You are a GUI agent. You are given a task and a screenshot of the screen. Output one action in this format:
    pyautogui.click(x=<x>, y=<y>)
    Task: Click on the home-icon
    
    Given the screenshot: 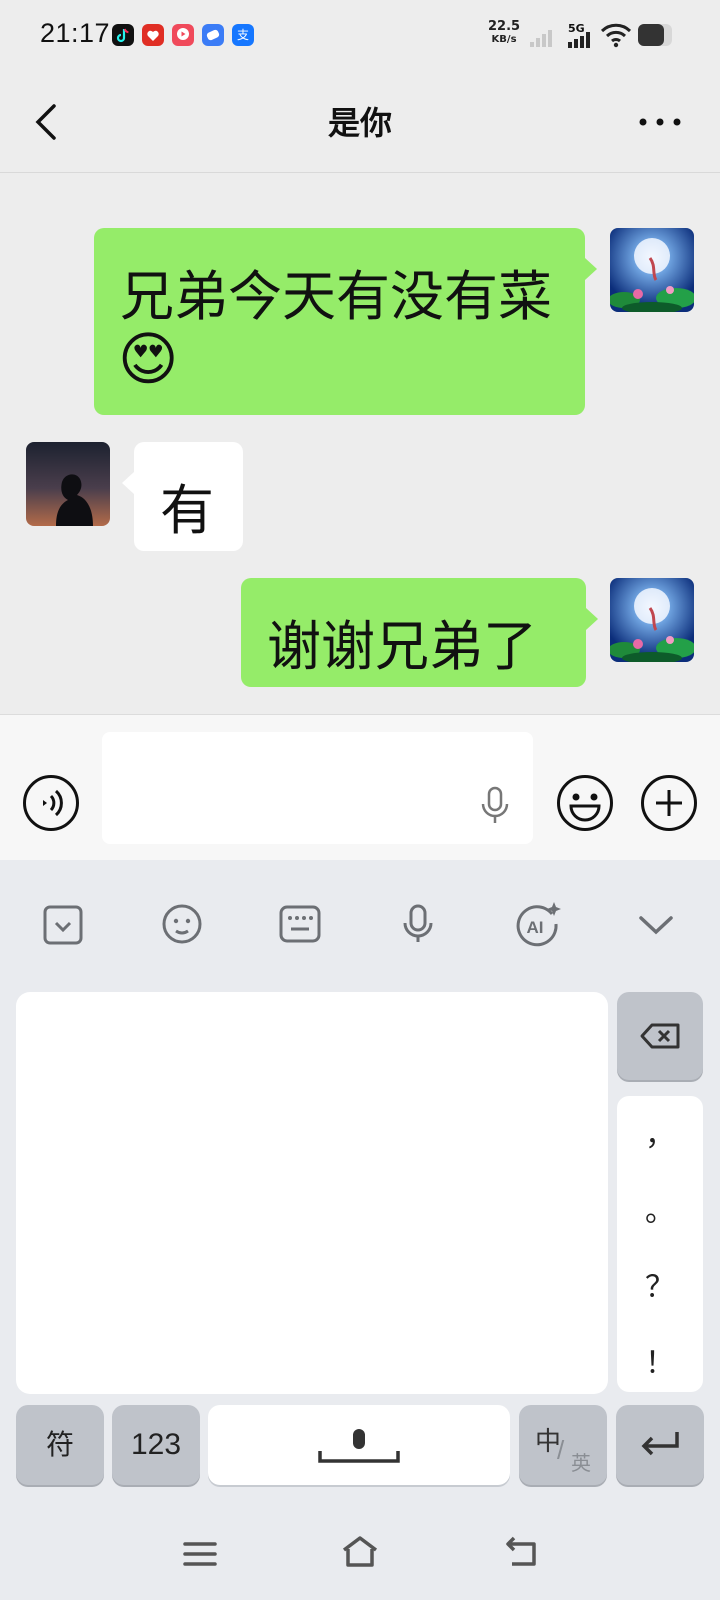 What is the action you would take?
    pyautogui.click(x=360, y=1552)
    